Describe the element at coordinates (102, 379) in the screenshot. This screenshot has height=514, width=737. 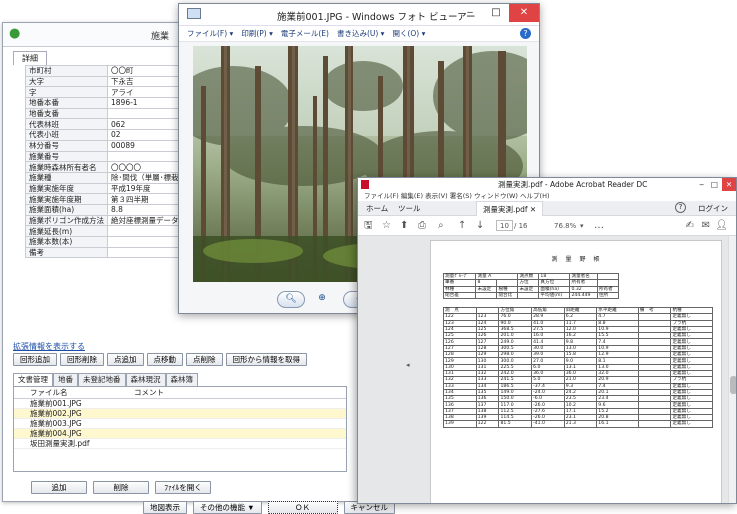
I see `tab-unregistered-lot: 未登記地番` at that location.